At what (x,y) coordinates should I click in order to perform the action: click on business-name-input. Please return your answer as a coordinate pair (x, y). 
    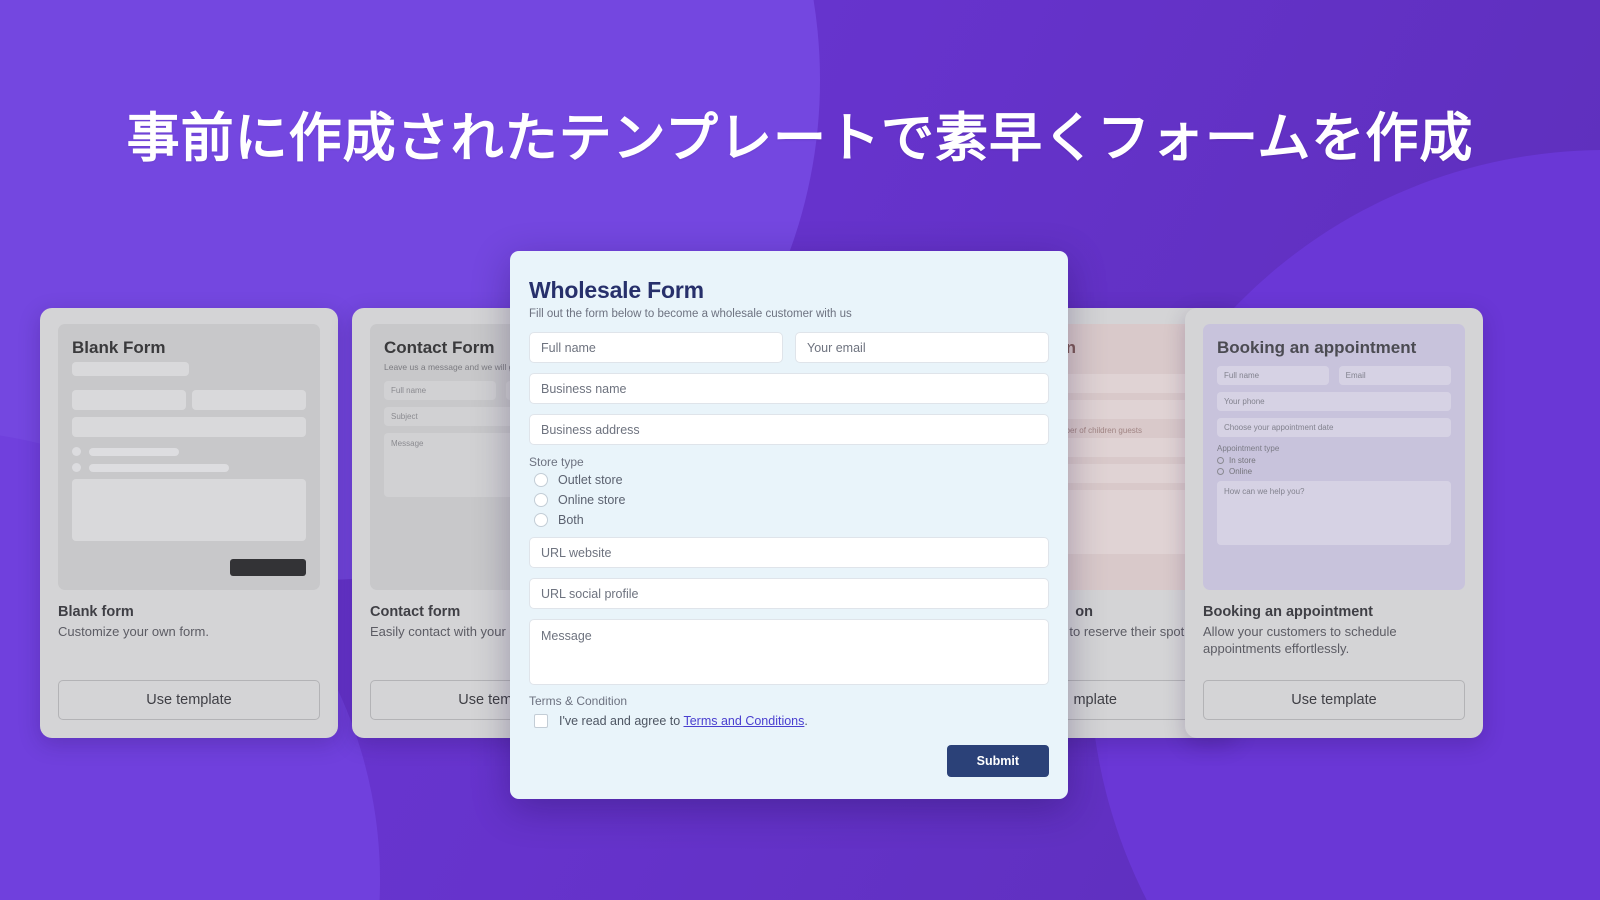
    Looking at the image, I should click on (789, 388).